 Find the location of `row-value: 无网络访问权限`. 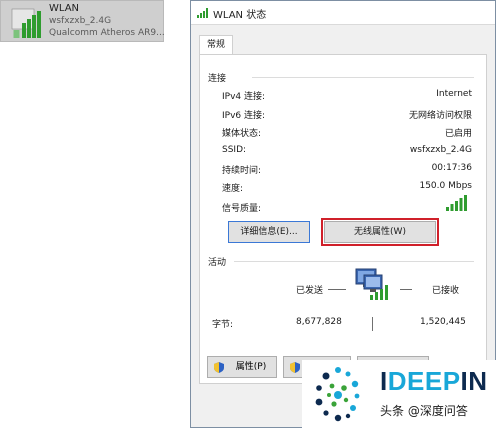

row-value: 无网络访问权限 is located at coordinates (440, 116).